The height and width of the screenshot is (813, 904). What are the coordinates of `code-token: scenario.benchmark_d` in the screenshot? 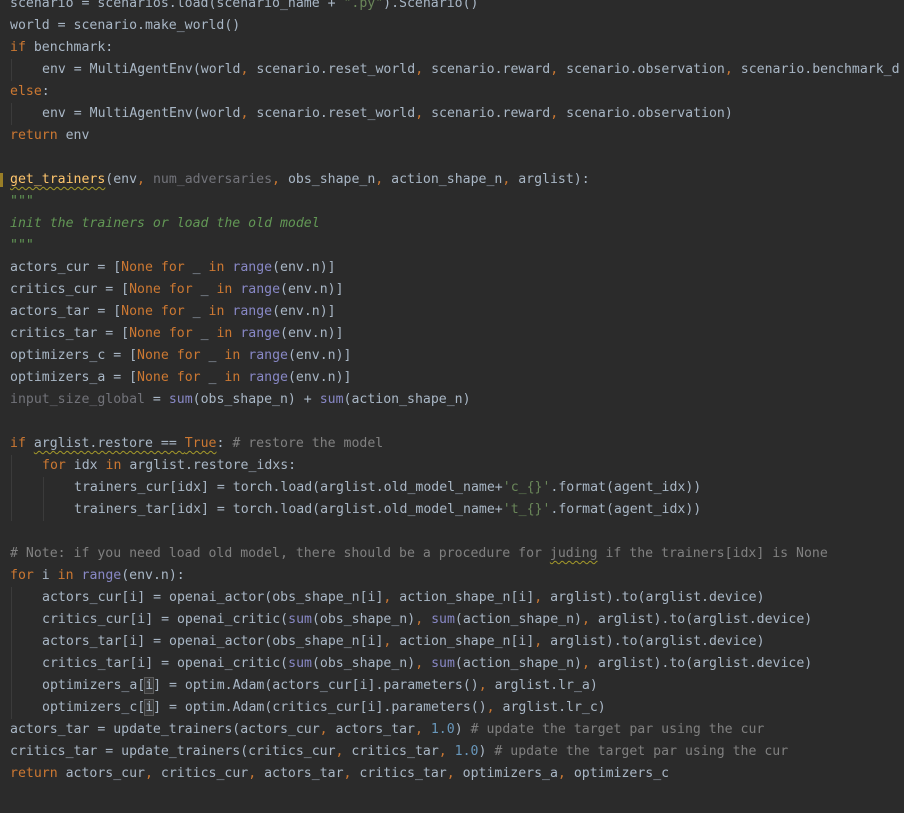 It's located at (816, 69).